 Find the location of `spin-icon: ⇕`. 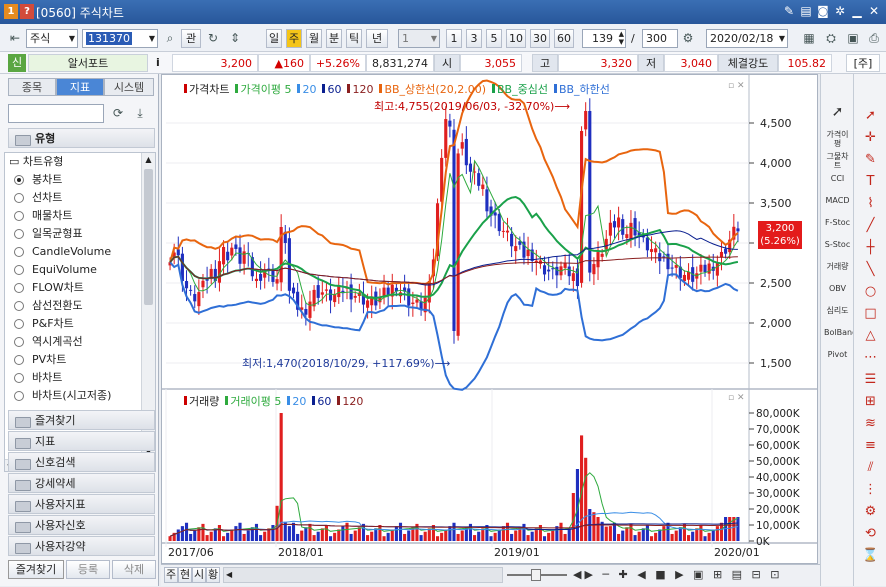

spin-icon: ⇕ is located at coordinates (235, 38).